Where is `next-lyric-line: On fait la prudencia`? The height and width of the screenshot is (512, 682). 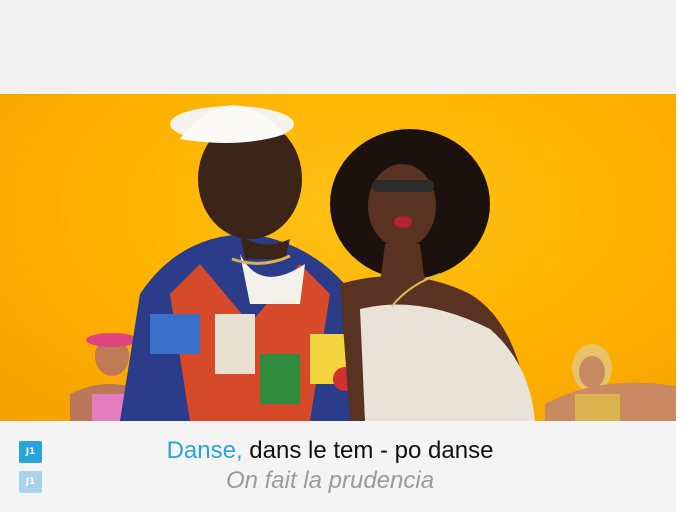
next-lyric-line: On fait la prudencia is located at coordinates (330, 480).